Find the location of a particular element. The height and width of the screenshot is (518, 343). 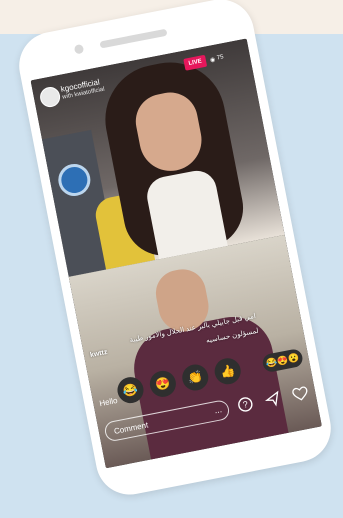

heart-icon is located at coordinates (300, 393).